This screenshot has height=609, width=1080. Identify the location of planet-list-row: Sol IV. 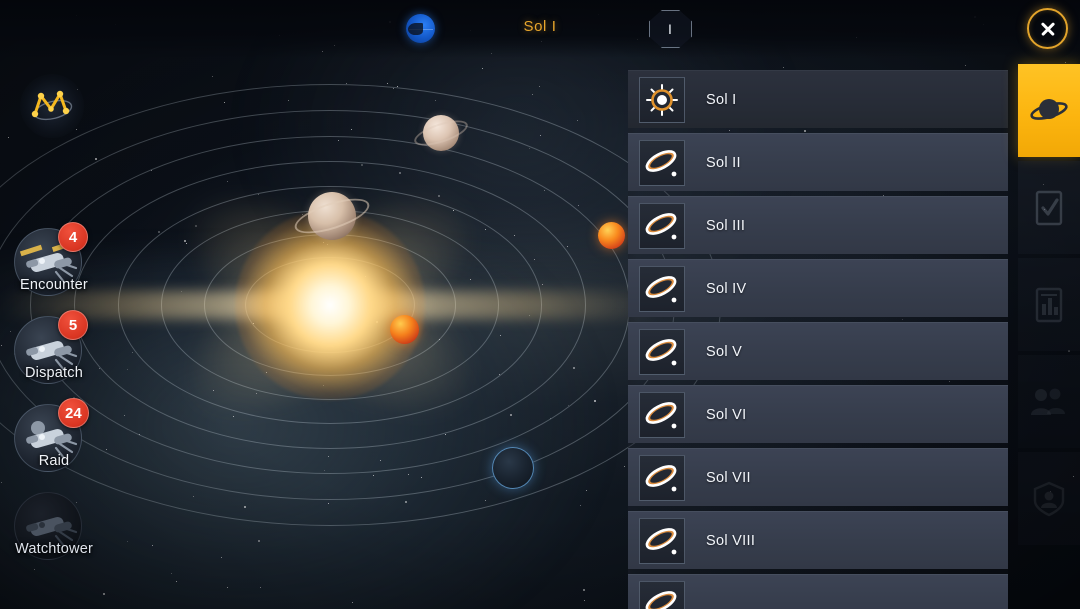
(818, 288).